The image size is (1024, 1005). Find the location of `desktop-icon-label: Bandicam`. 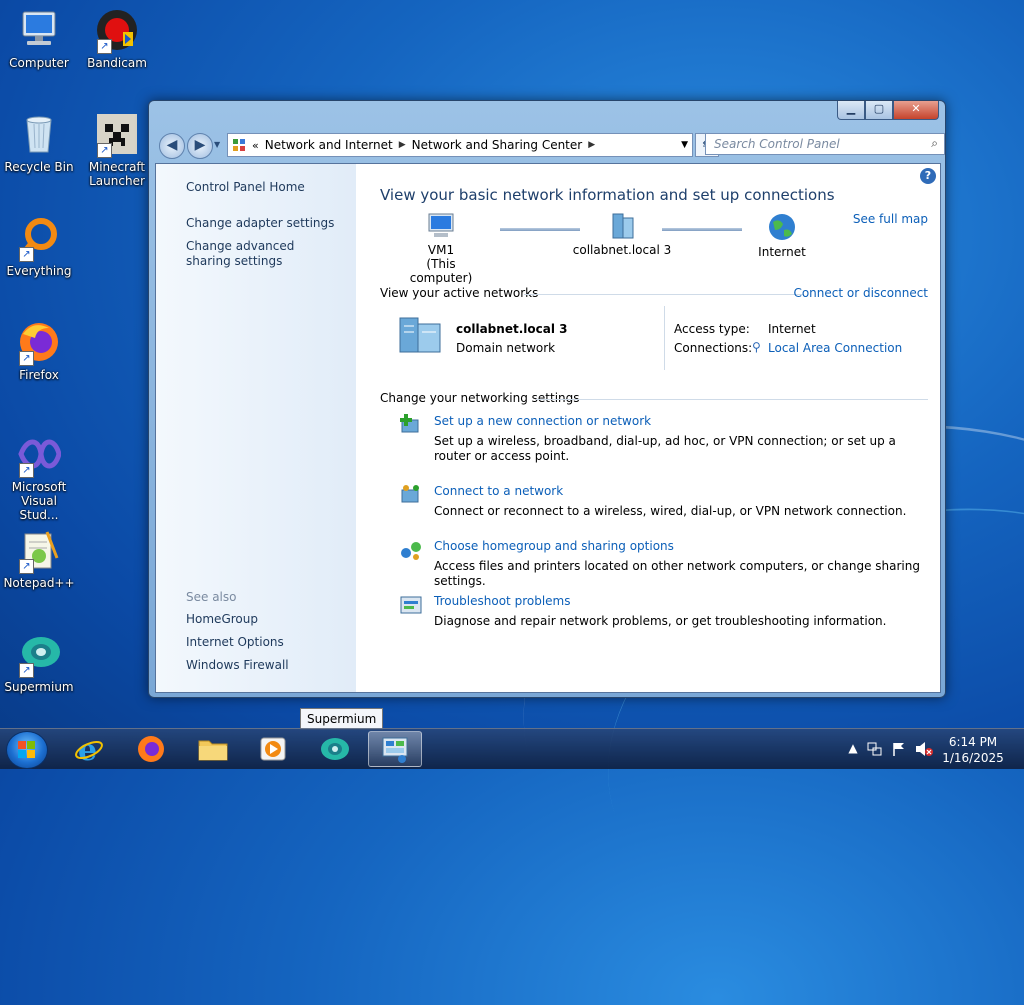

desktop-icon-label: Bandicam is located at coordinates (117, 63).